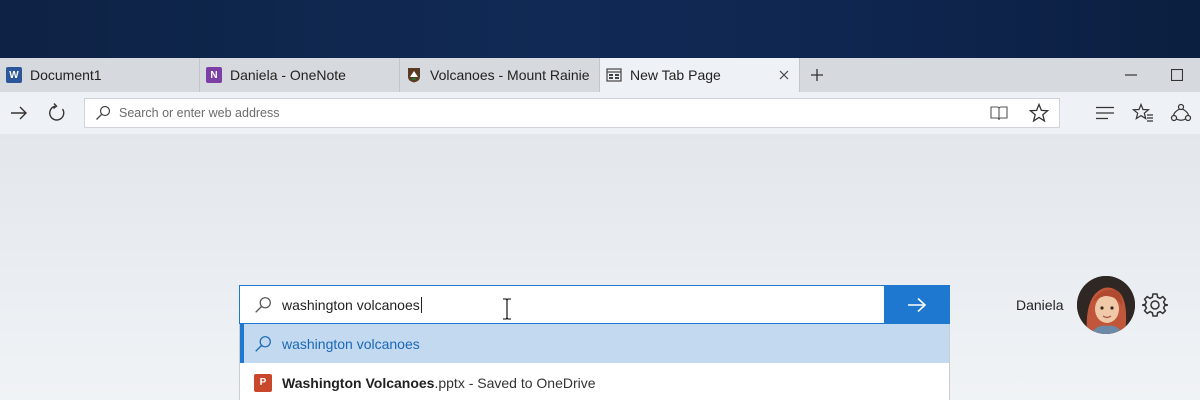 The width and height of the screenshot is (1200, 400). I want to click on book-icon, so click(999, 113).